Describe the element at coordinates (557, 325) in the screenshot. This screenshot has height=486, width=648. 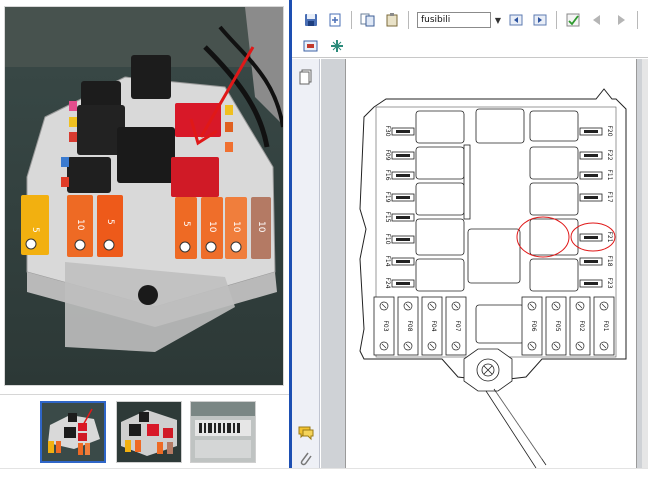
I see `fuse-label-bottom: F05` at that location.